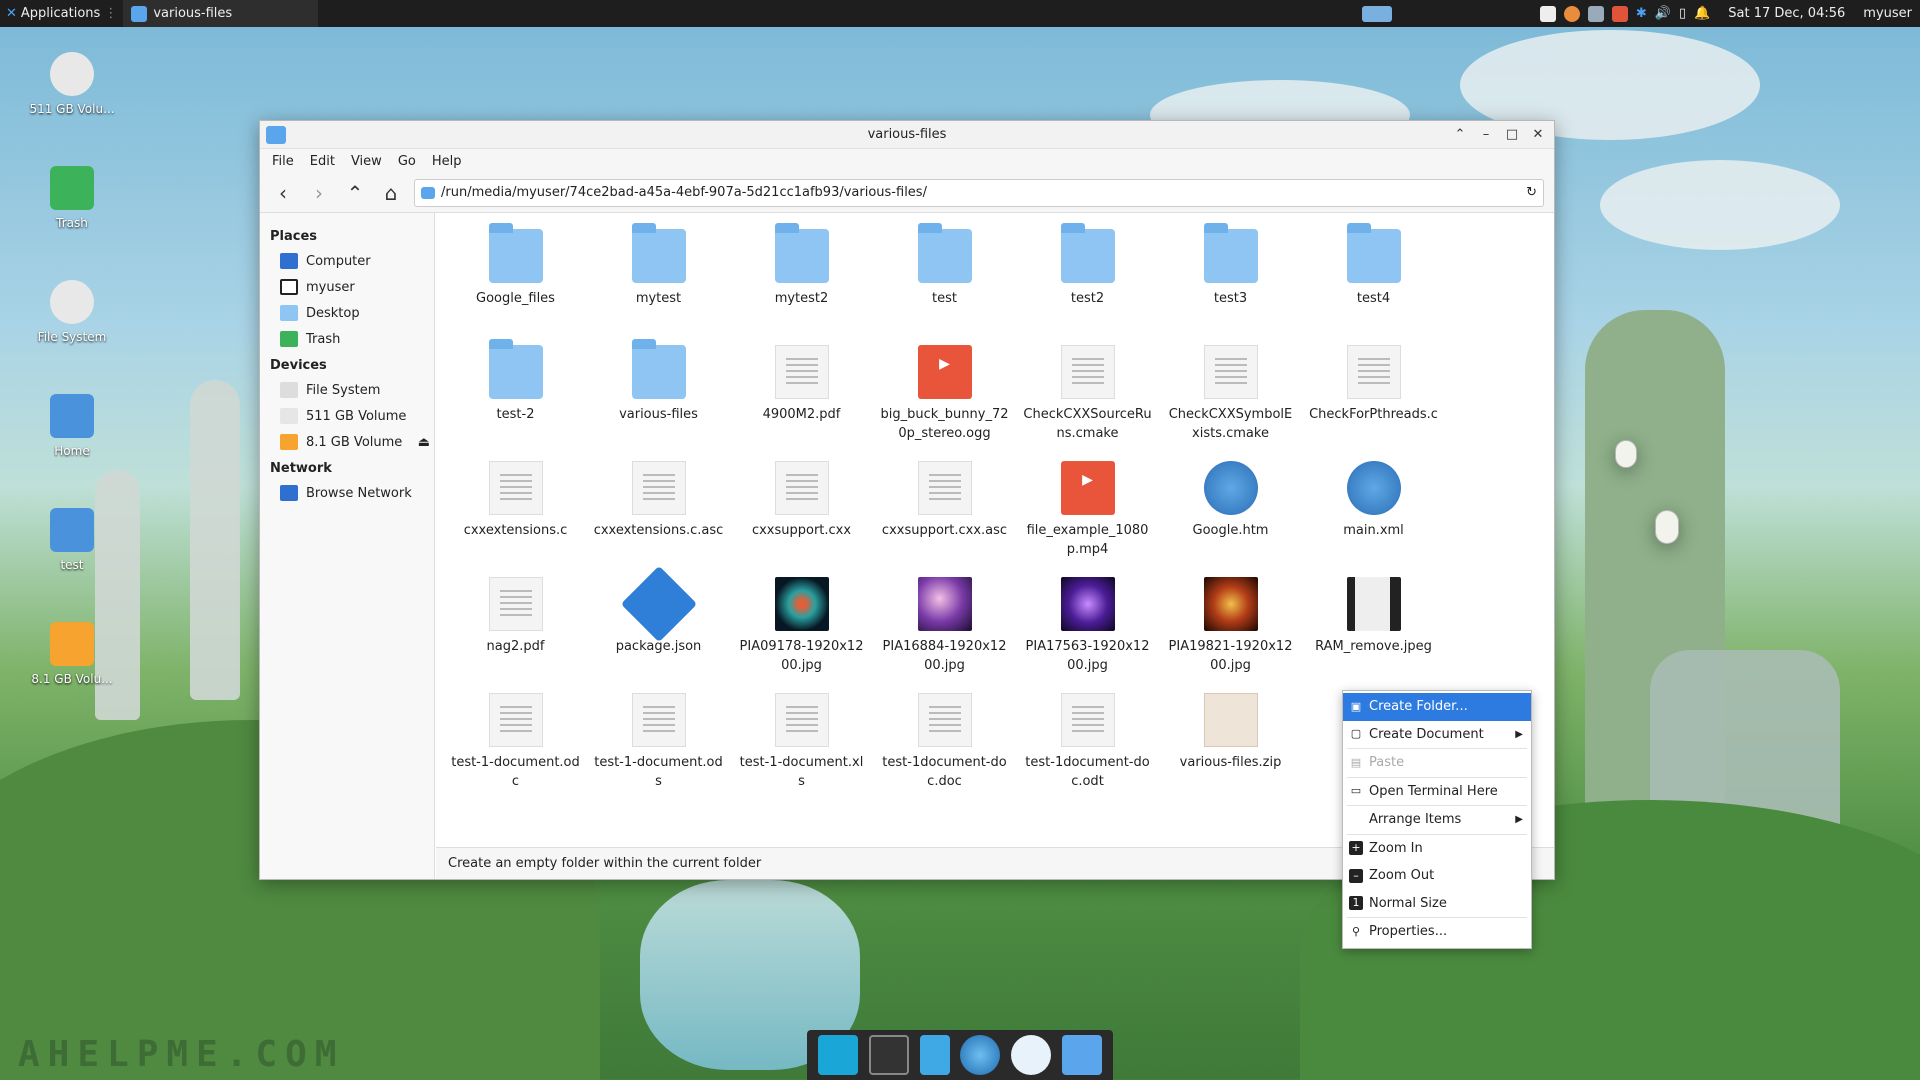 This screenshot has width=1920, height=1080. What do you see at coordinates (801, 395) in the screenshot?
I see `file-item: 4900M2.pdf` at bounding box center [801, 395].